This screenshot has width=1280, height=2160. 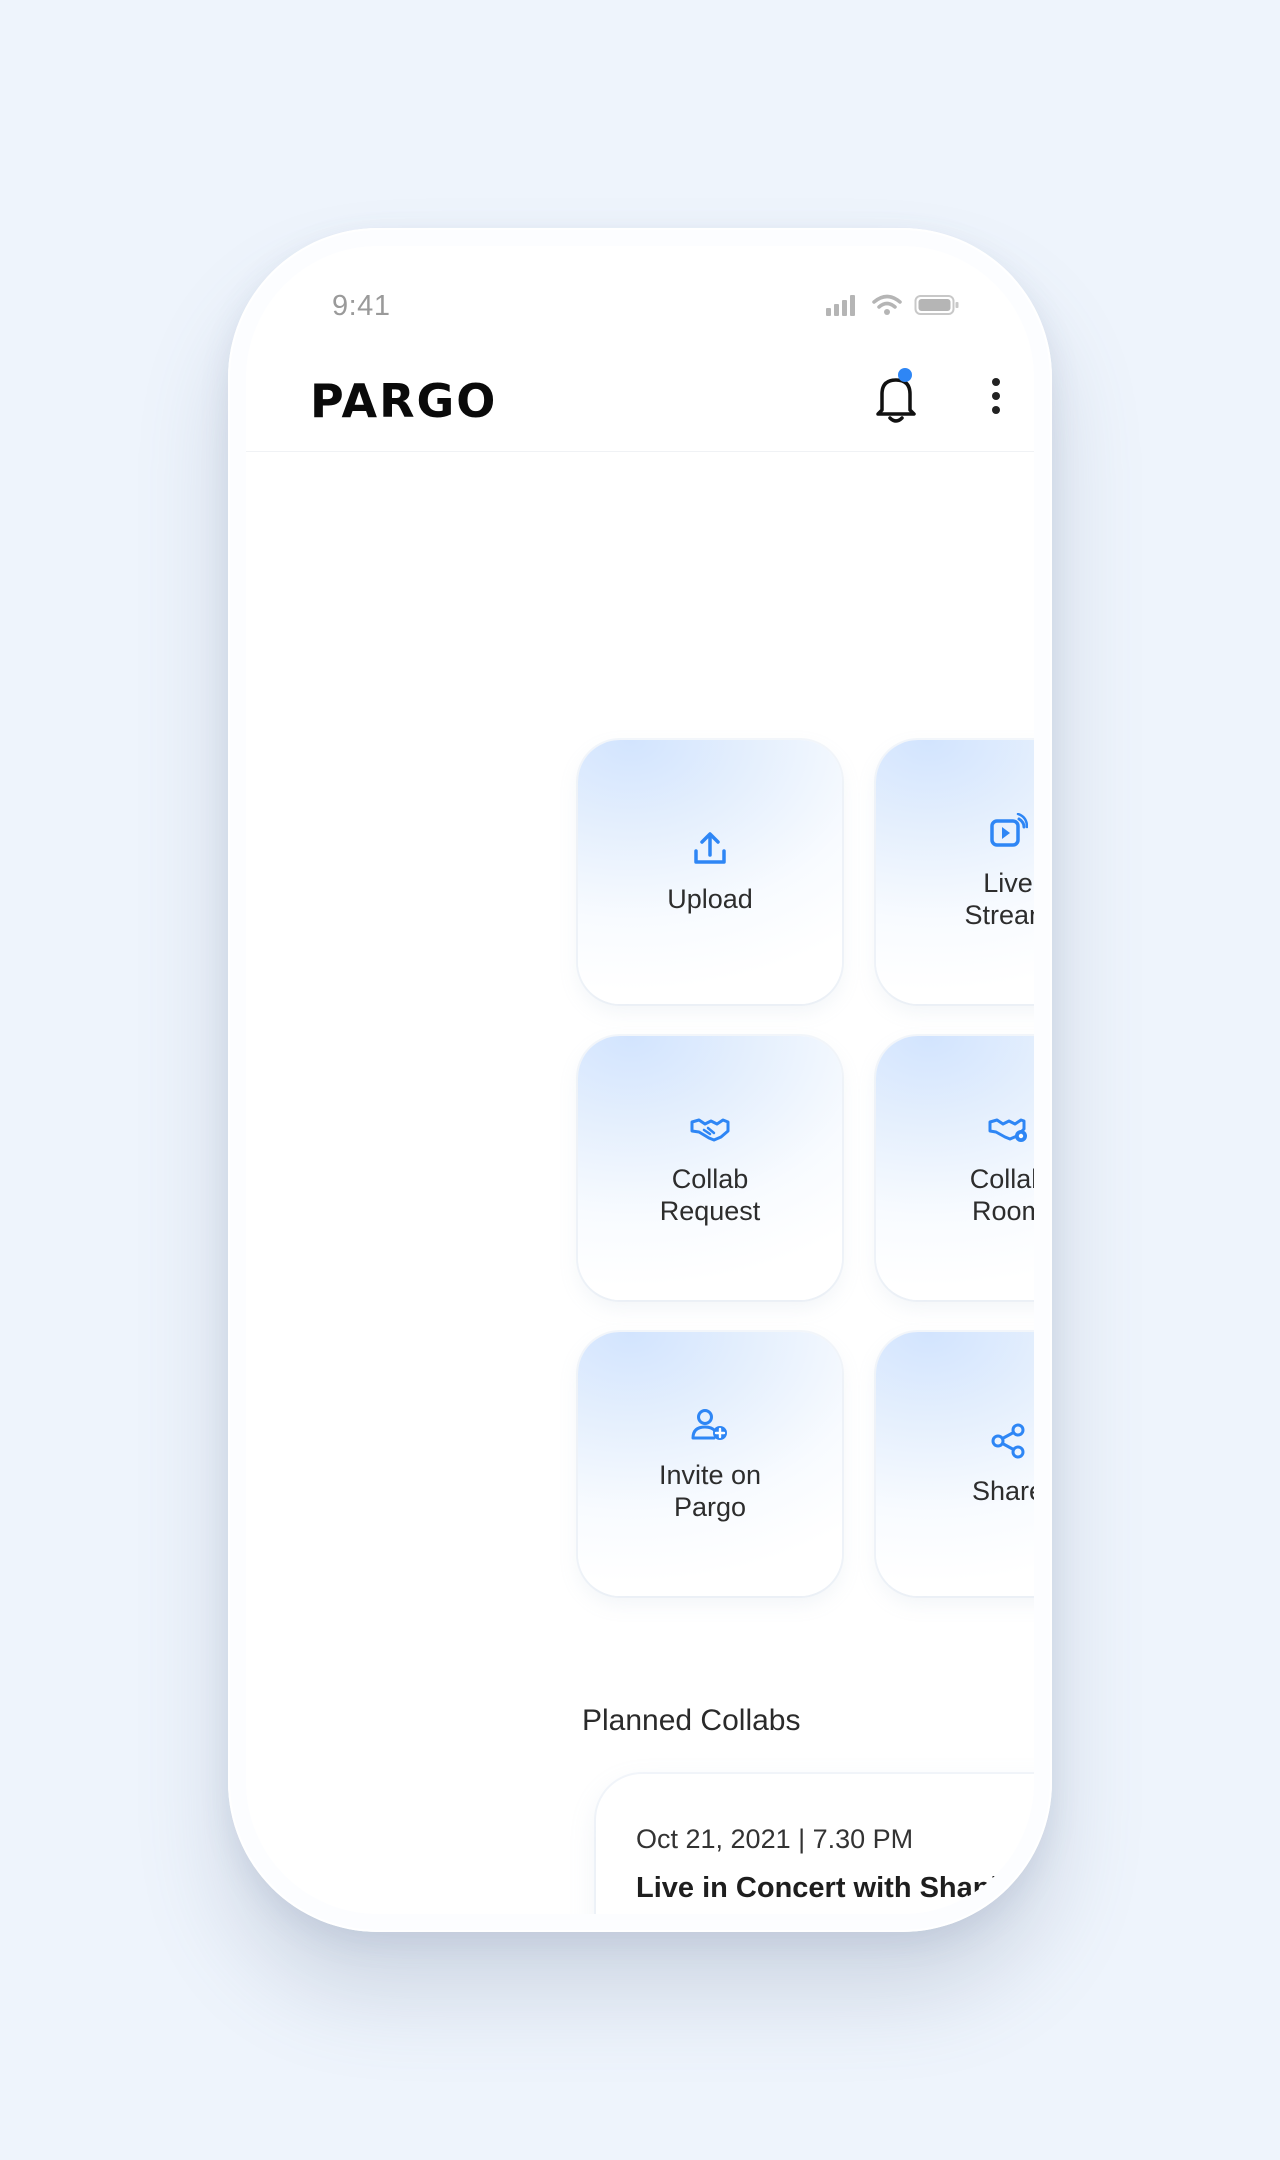 What do you see at coordinates (936, 305) in the screenshot?
I see `battery-icon` at bounding box center [936, 305].